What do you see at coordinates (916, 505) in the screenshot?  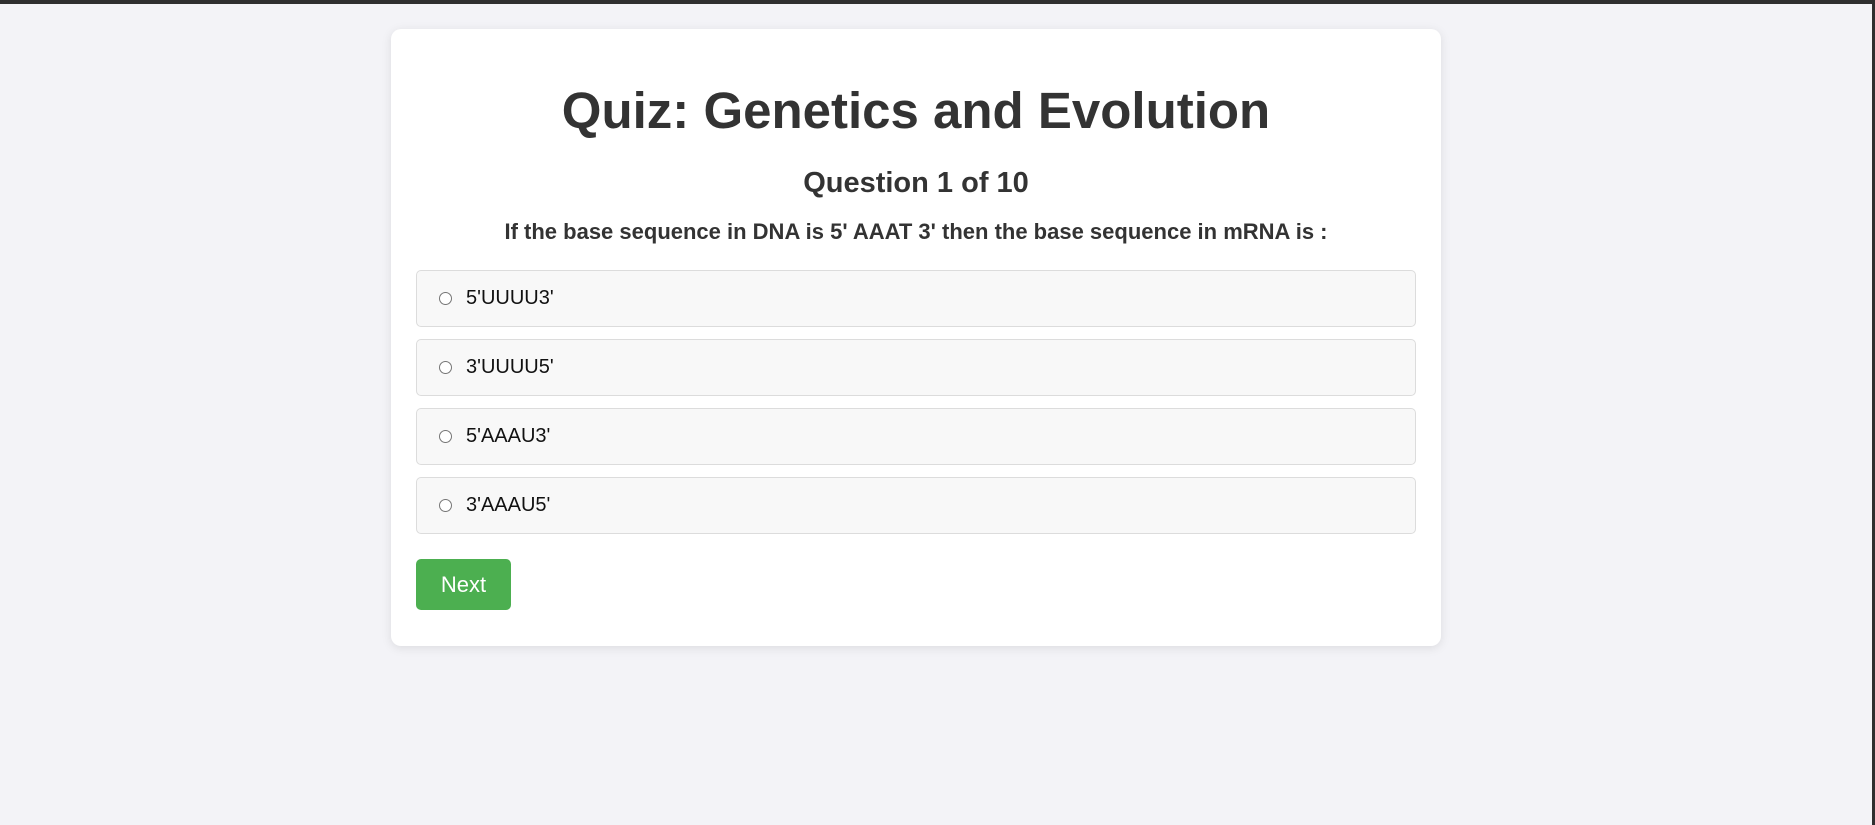 I see `answer-option-4: 3'AAAU5'` at bounding box center [916, 505].